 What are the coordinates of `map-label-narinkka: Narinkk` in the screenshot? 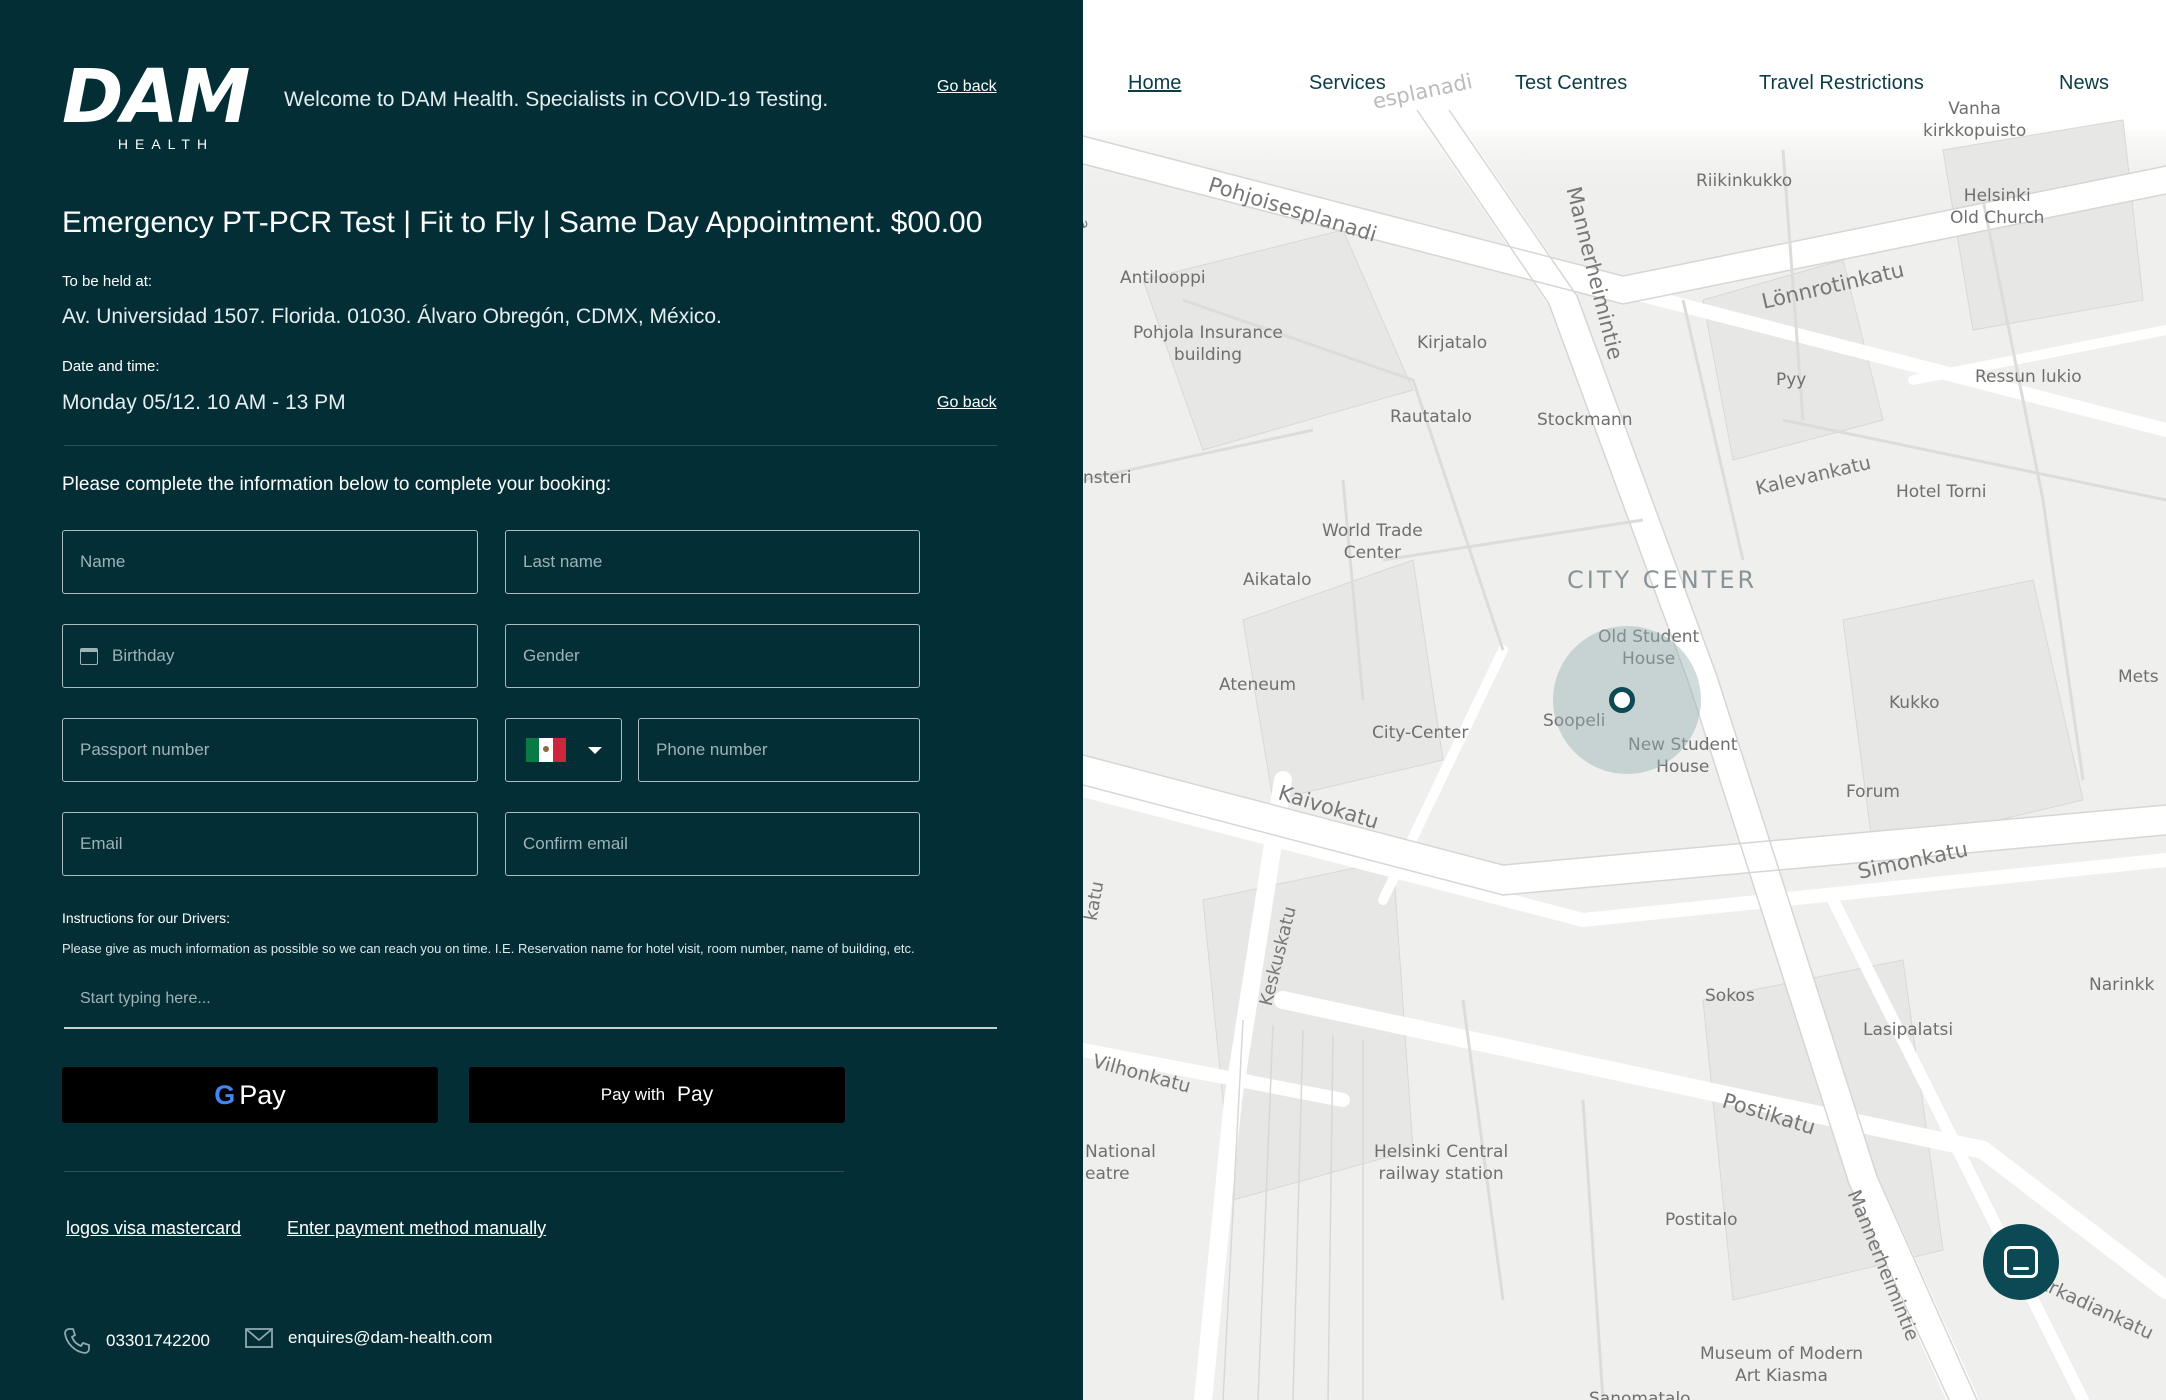 It's located at (2122, 985).